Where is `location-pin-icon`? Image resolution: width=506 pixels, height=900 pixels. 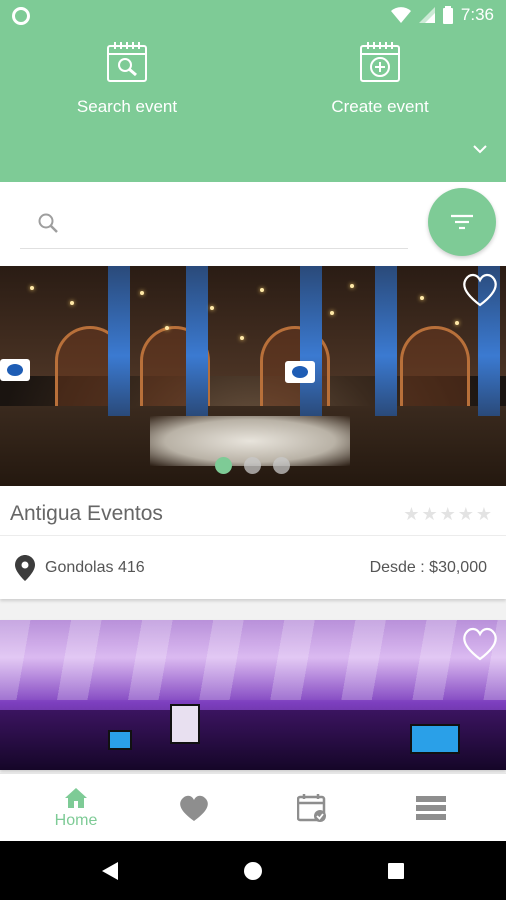 location-pin-icon is located at coordinates (25, 568).